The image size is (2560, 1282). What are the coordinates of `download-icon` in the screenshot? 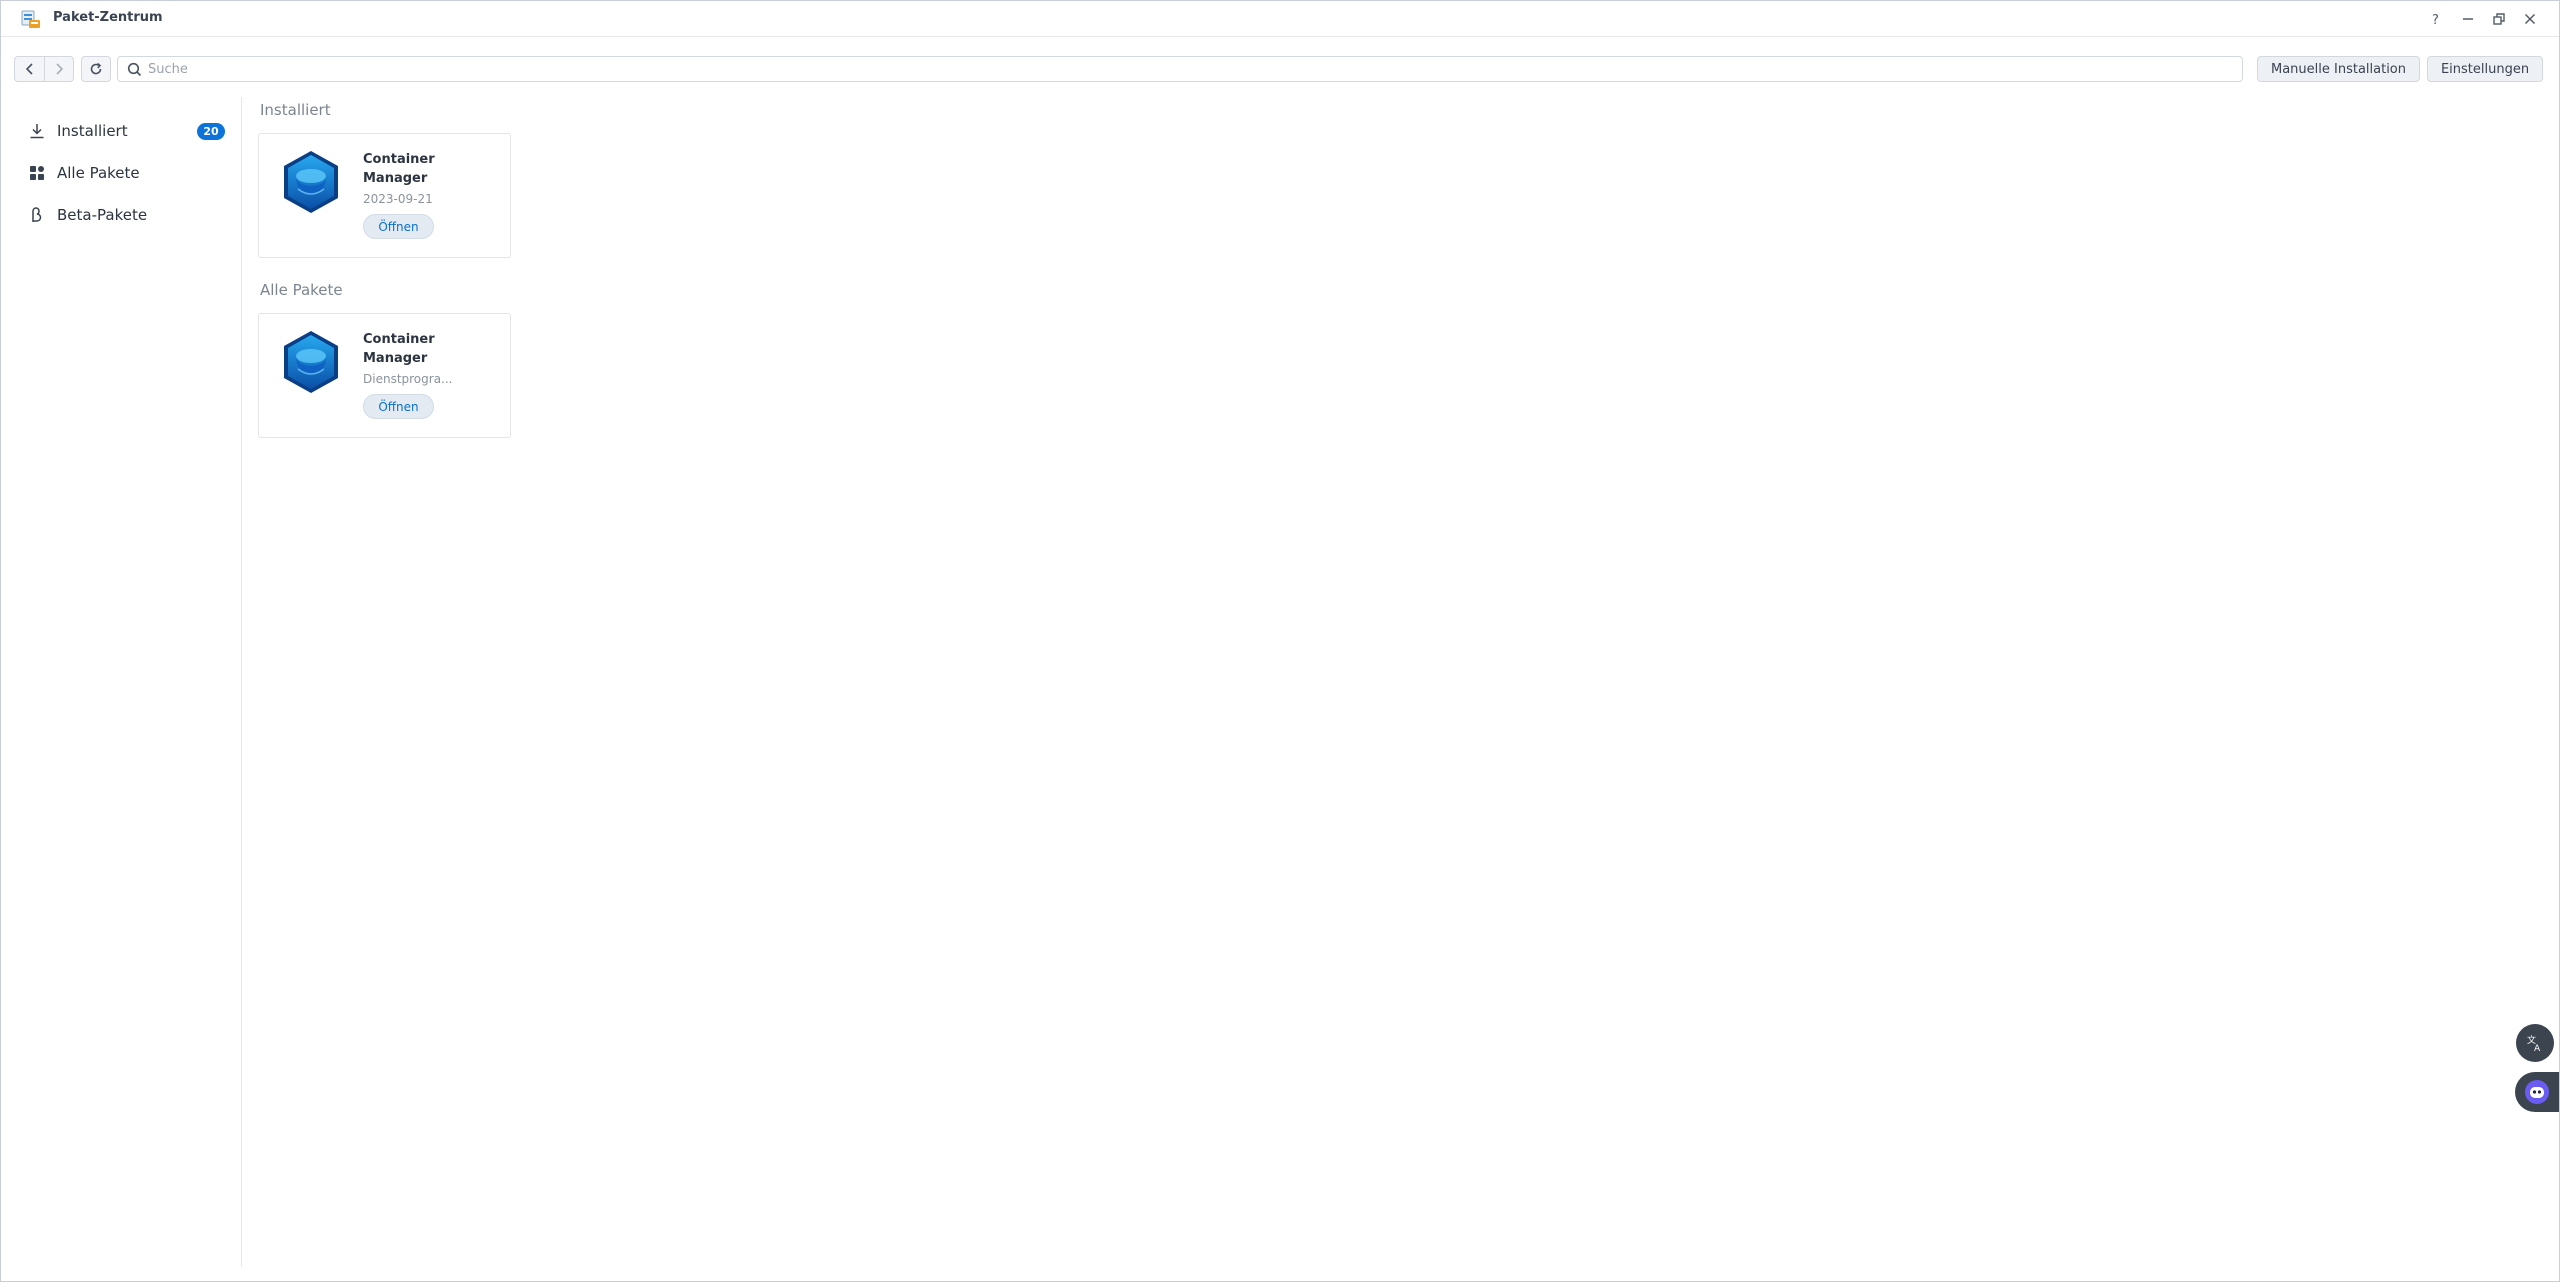 It's located at (37, 131).